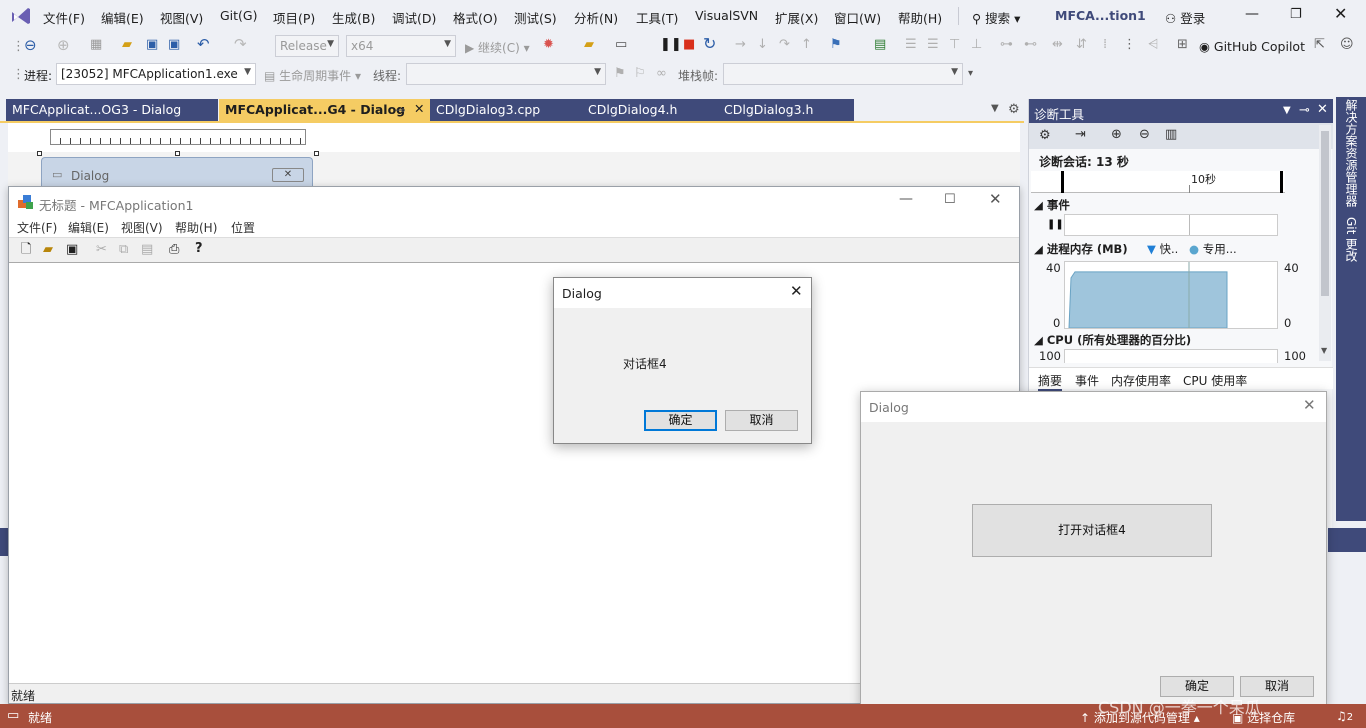 Image resolution: width=1366 pixels, height=728 pixels. I want to click on continue-button: ▶ 继续(C) ▾, so click(497, 47).